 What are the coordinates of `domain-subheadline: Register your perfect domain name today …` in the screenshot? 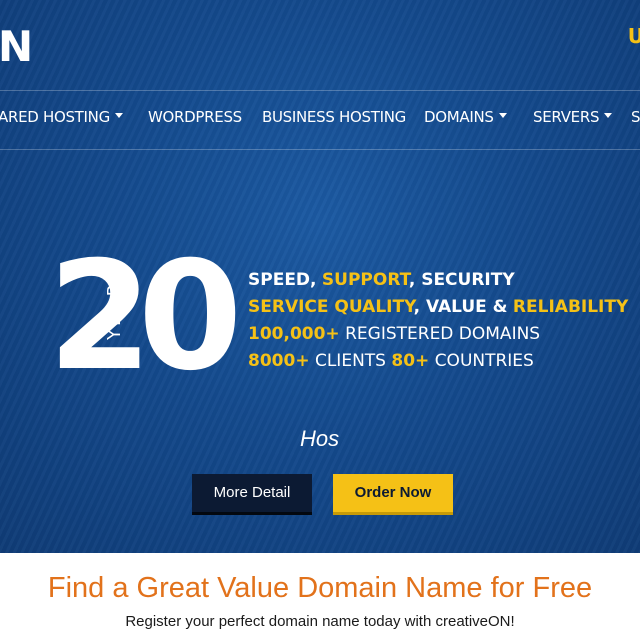 It's located at (320, 621).